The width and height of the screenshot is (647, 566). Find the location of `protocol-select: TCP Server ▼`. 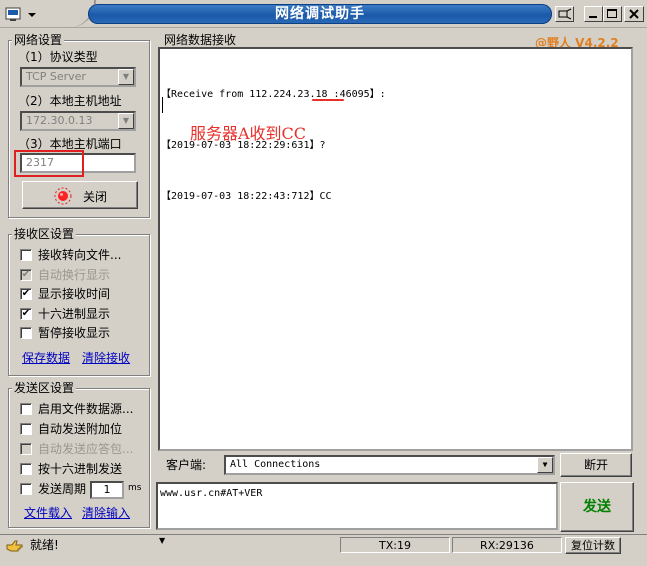

protocol-select: TCP Server ▼ is located at coordinates (78, 77).